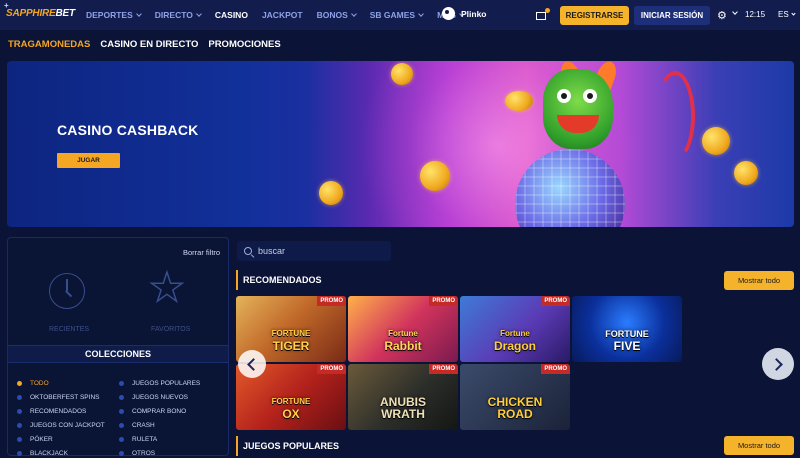  What do you see at coordinates (542, 14) in the screenshot?
I see `gift-icon` at bounding box center [542, 14].